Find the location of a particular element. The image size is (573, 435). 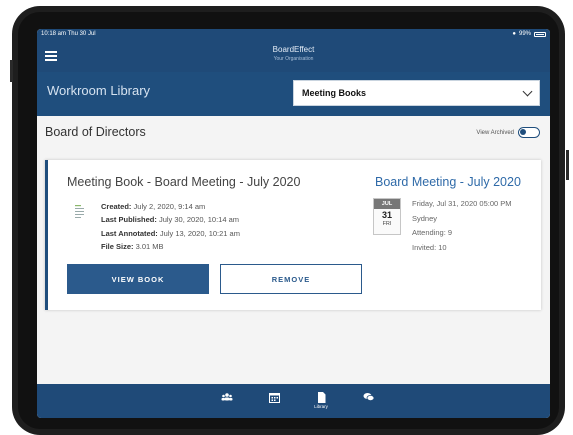

status-time: 10:18 am is located at coordinates (54, 34).